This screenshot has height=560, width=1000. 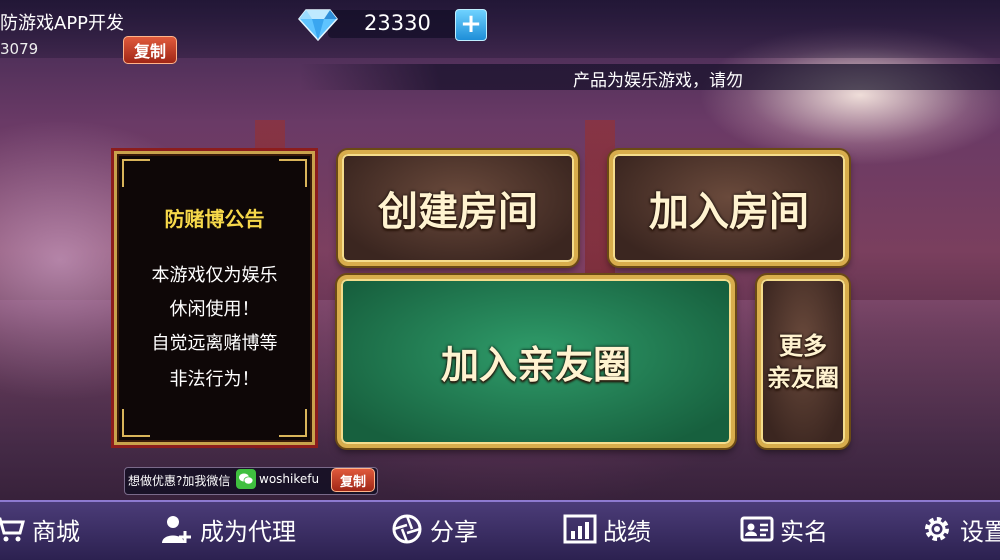 I want to click on nav-item-realname: 实名, so click(x=784, y=529).